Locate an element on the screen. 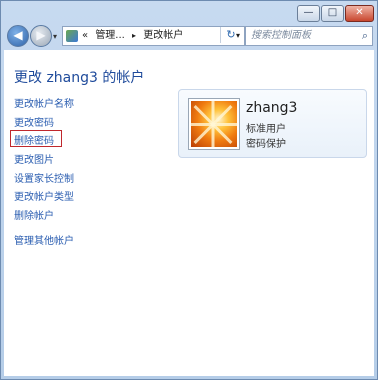 Image resolution: width=378 pixels, height=380 pixels. account-name: zhang3 is located at coordinates (272, 108).